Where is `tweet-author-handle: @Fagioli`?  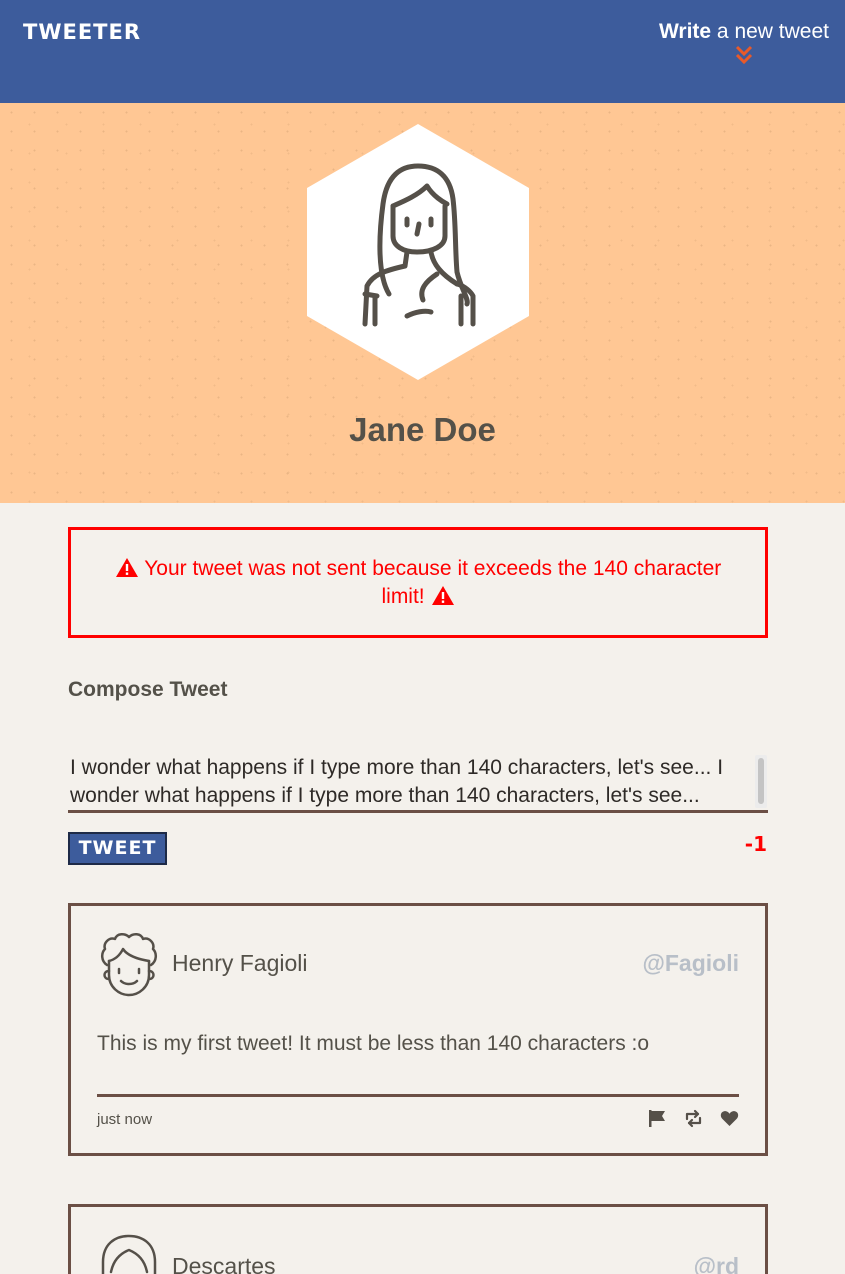
tweet-author-handle: @Fagioli is located at coordinates (690, 963).